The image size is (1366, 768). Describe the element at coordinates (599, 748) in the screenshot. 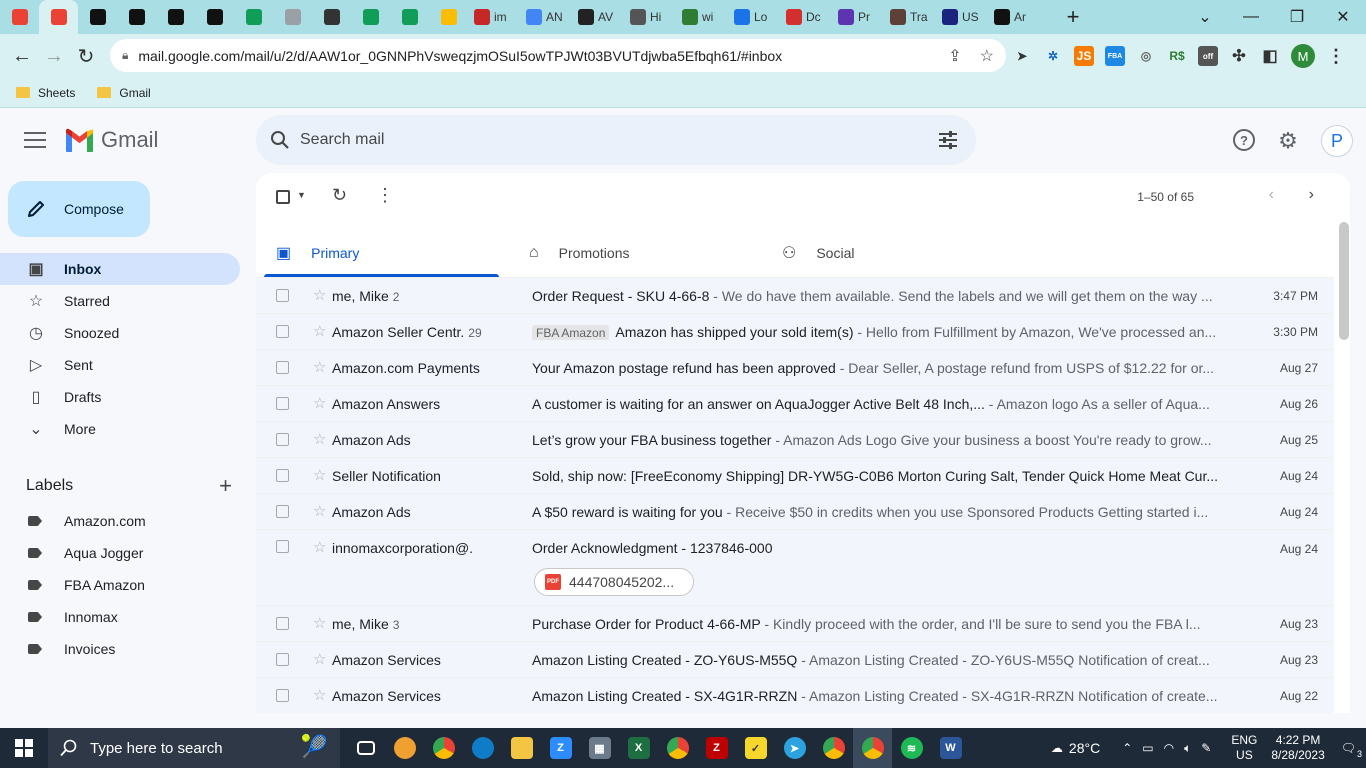

I see `calculator-icon: ▦` at that location.